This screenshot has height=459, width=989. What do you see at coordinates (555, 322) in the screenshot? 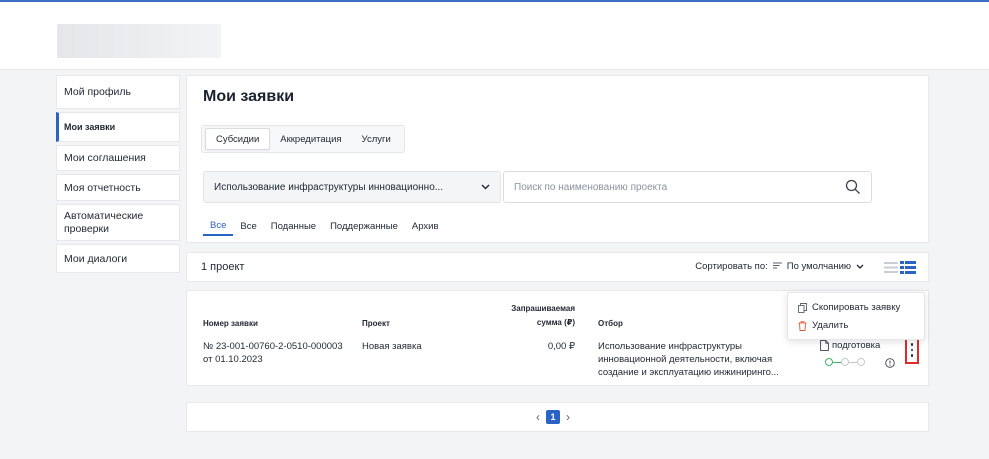
I see `column-header-amount-line2: сумма (₽)` at bounding box center [555, 322].